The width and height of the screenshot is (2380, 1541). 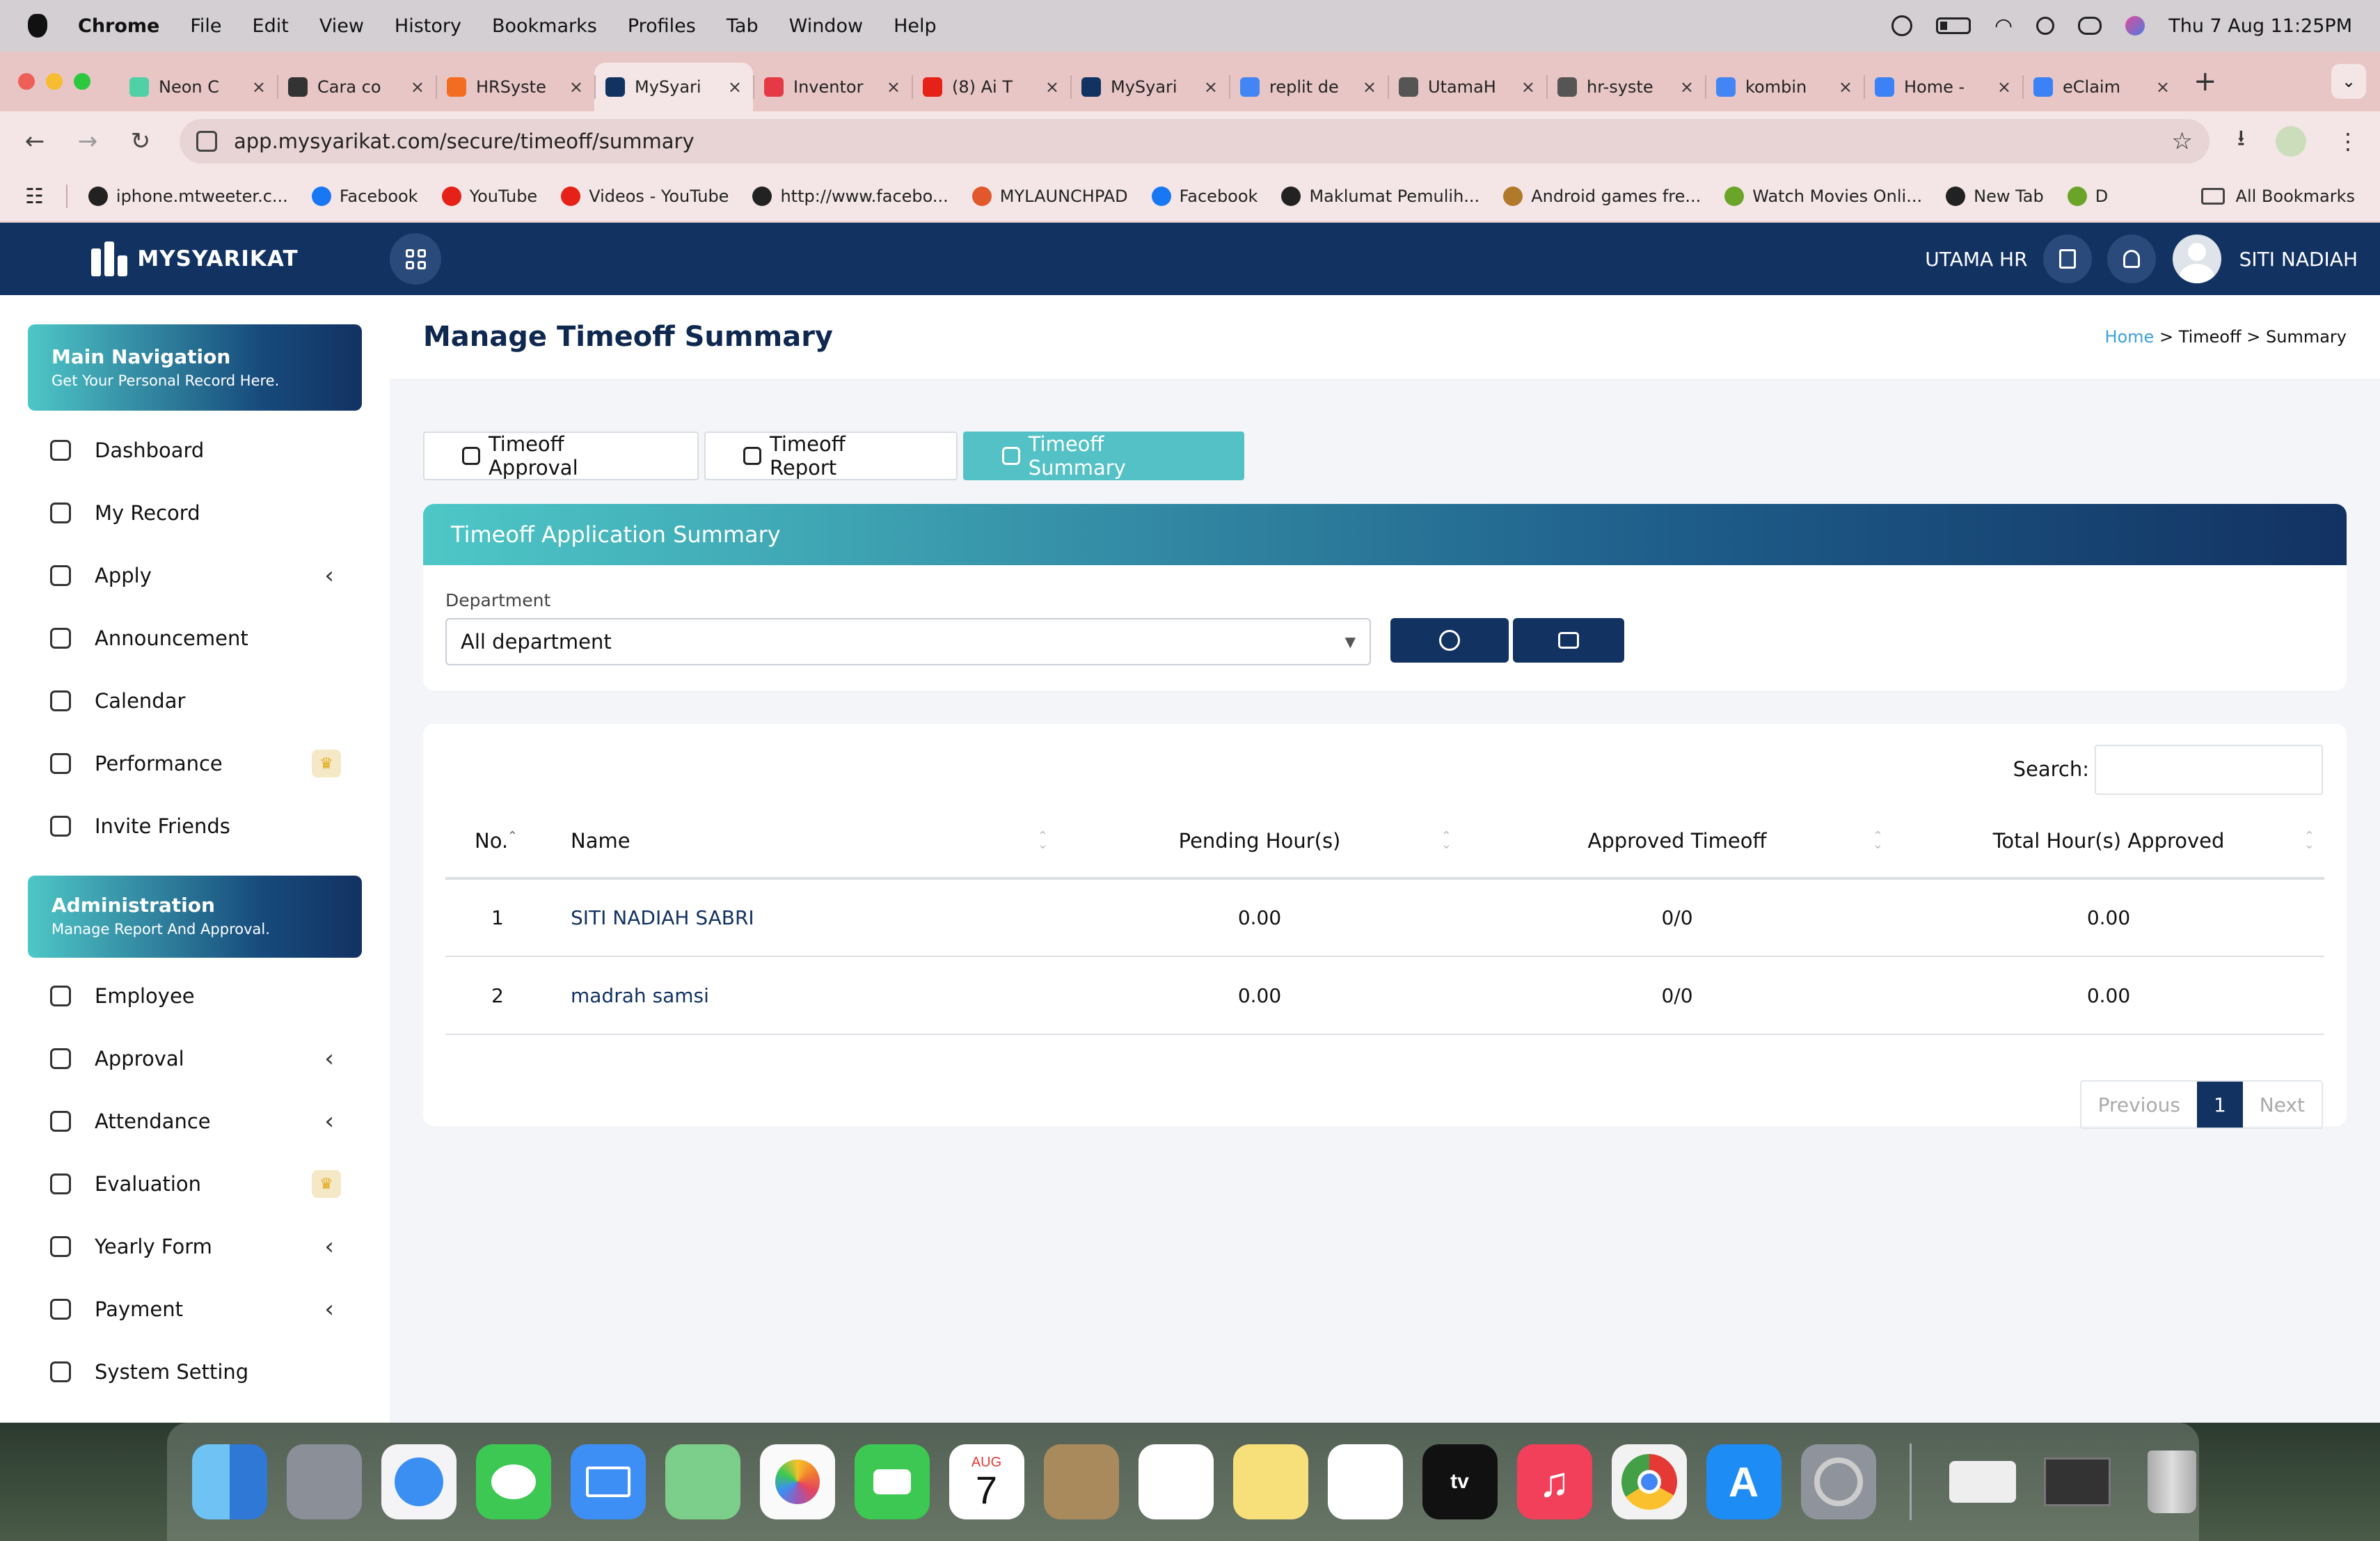 I want to click on printer-icon, so click(x=1982, y=1481).